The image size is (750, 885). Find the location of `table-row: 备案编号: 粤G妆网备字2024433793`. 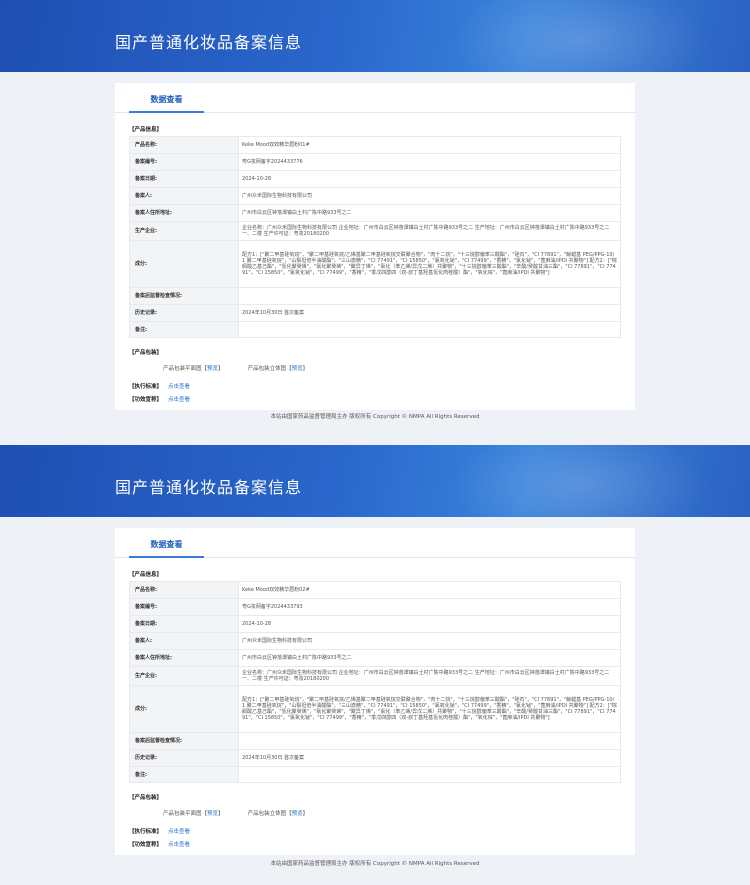

table-row: 备案编号: 粤G妆网备字2024433793 is located at coordinates (375, 607).